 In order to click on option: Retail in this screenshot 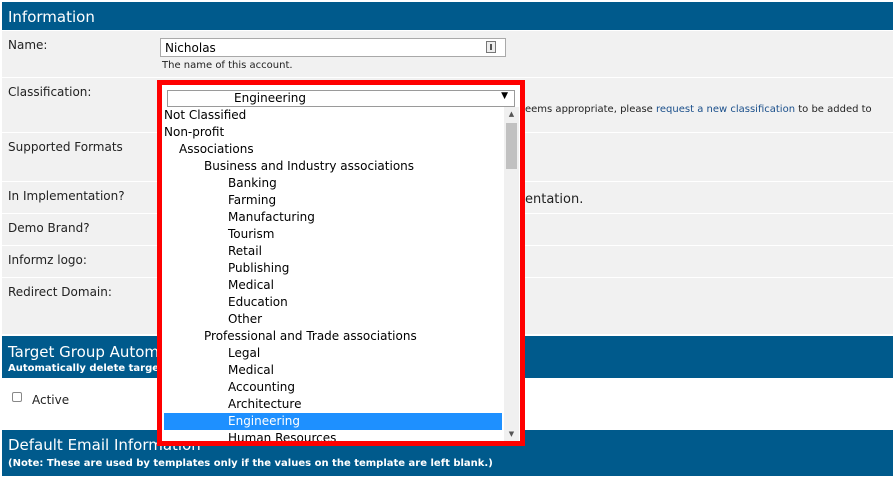, I will do `click(333, 251)`.